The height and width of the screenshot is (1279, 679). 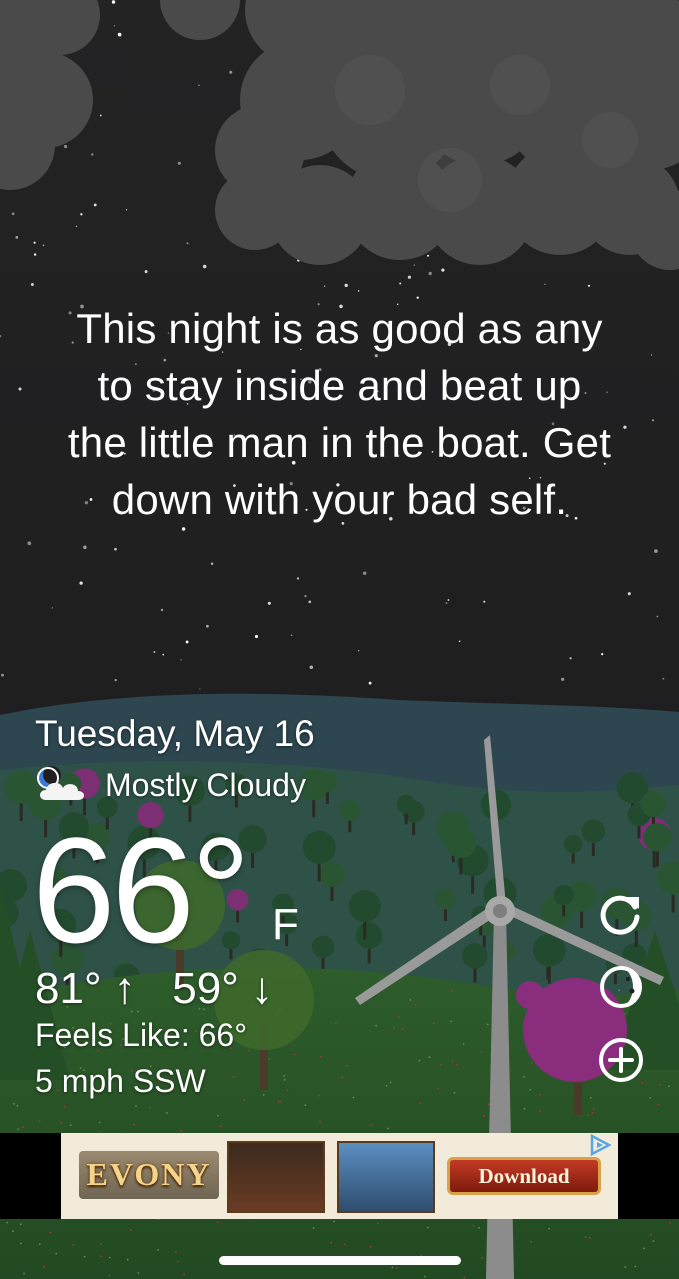 What do you see at coordinates (60, 783) in the screenshot?
I see `moon-cloud-icon` at bounding box center [60, 783].